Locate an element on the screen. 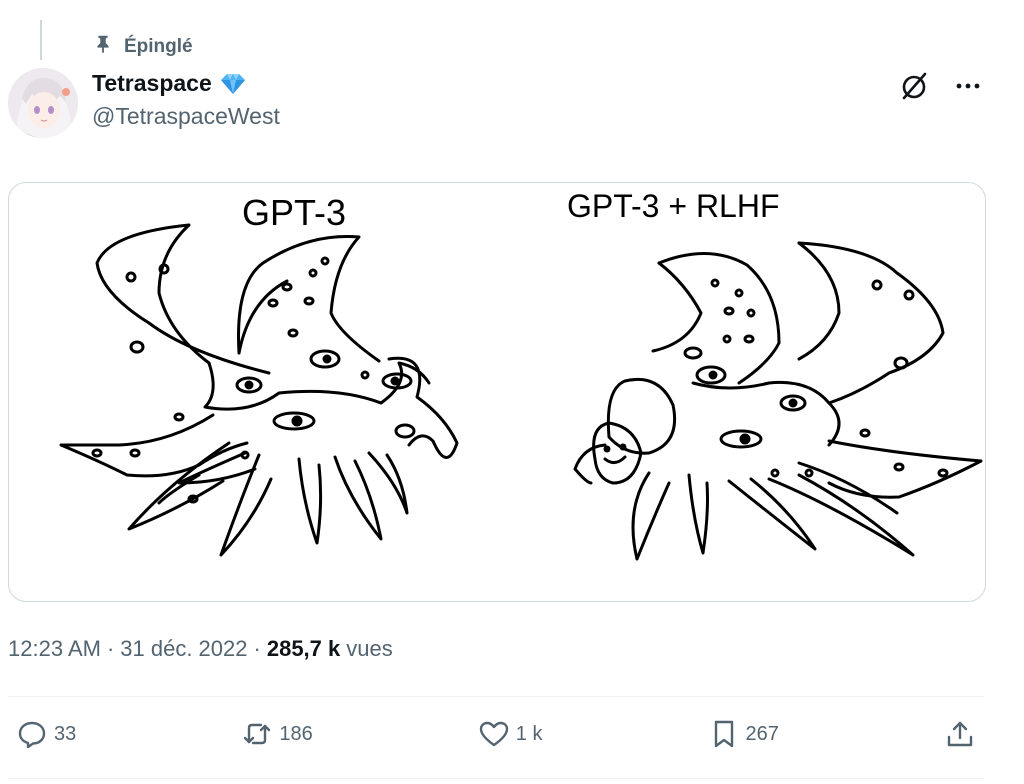  bookmark-button: 267 is located at coordinates (743, 734).